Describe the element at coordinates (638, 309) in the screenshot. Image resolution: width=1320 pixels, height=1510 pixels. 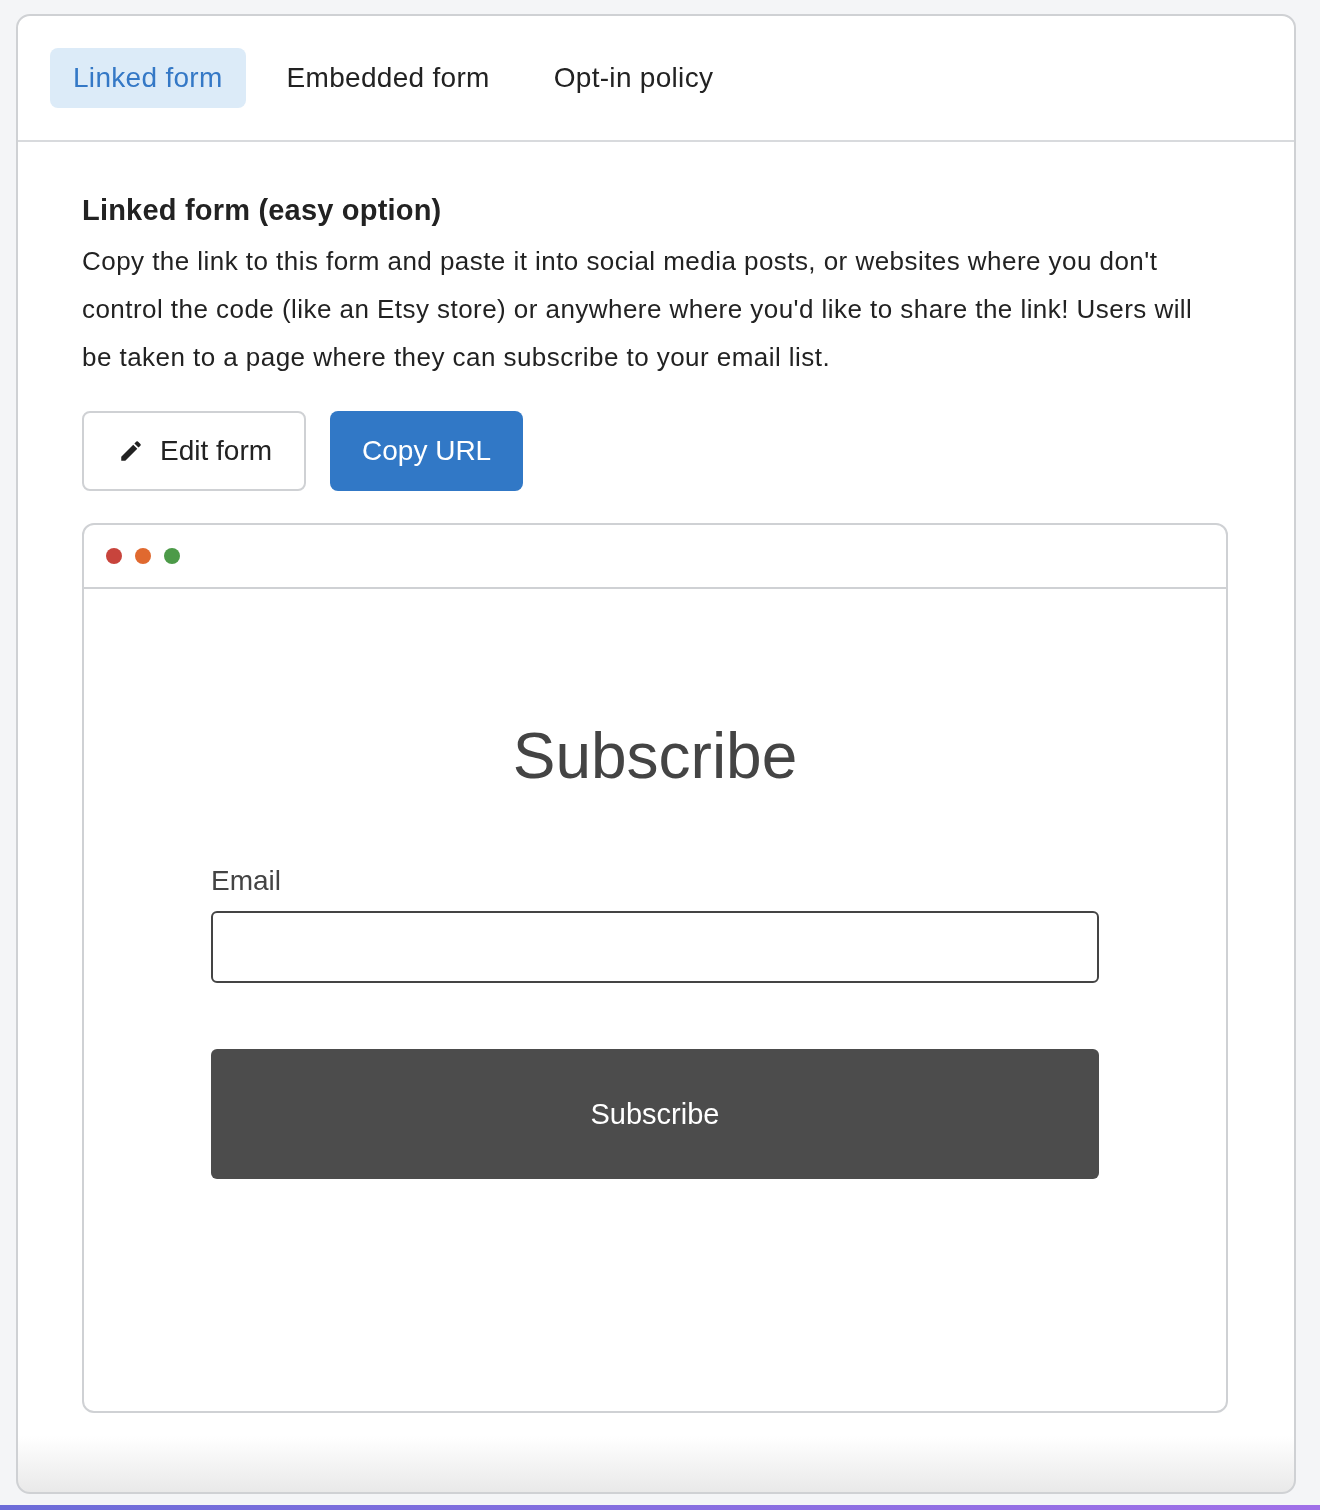
I see `section-description: Copy the link to this form and paste it into social media posts, or websites where you don't control the code (like an Etsy store) or anywhere where you'd like to share the link! Users will be taken to a page where they can subscribe to your email list.` at that location.